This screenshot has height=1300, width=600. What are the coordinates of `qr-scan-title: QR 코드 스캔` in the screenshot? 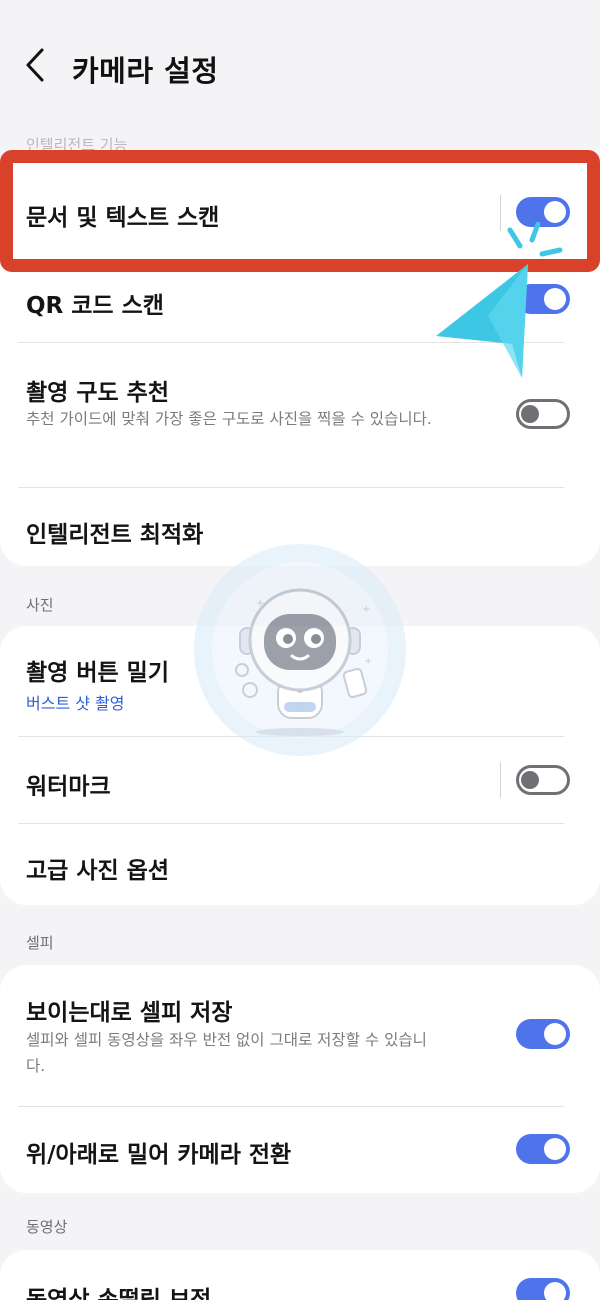 It's located at (95, 306).